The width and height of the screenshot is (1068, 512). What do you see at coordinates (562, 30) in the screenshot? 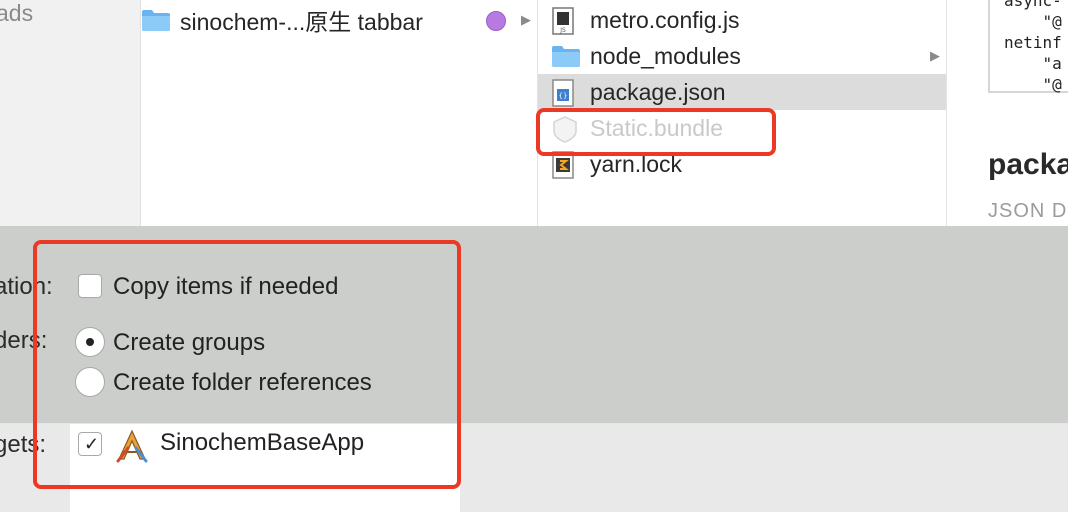
I see `svg-text: JS` at bounding box center [562, 30].